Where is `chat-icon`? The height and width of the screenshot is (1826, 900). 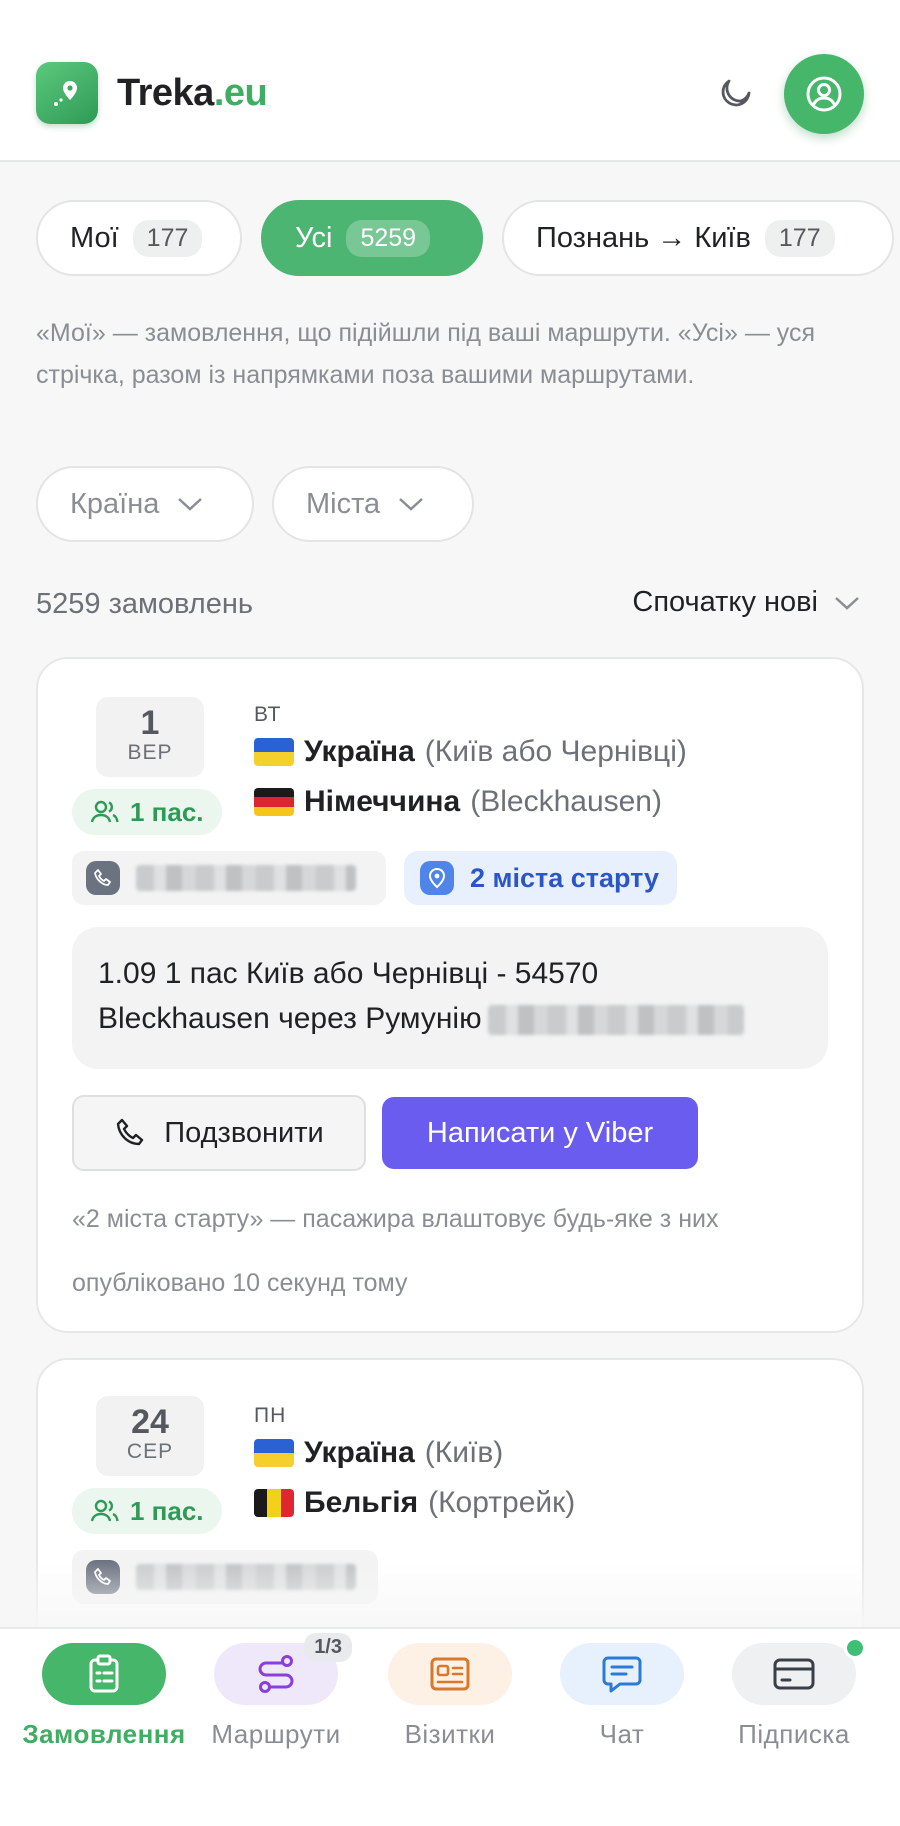
chat-icon is located at coordinates (622, 1674).